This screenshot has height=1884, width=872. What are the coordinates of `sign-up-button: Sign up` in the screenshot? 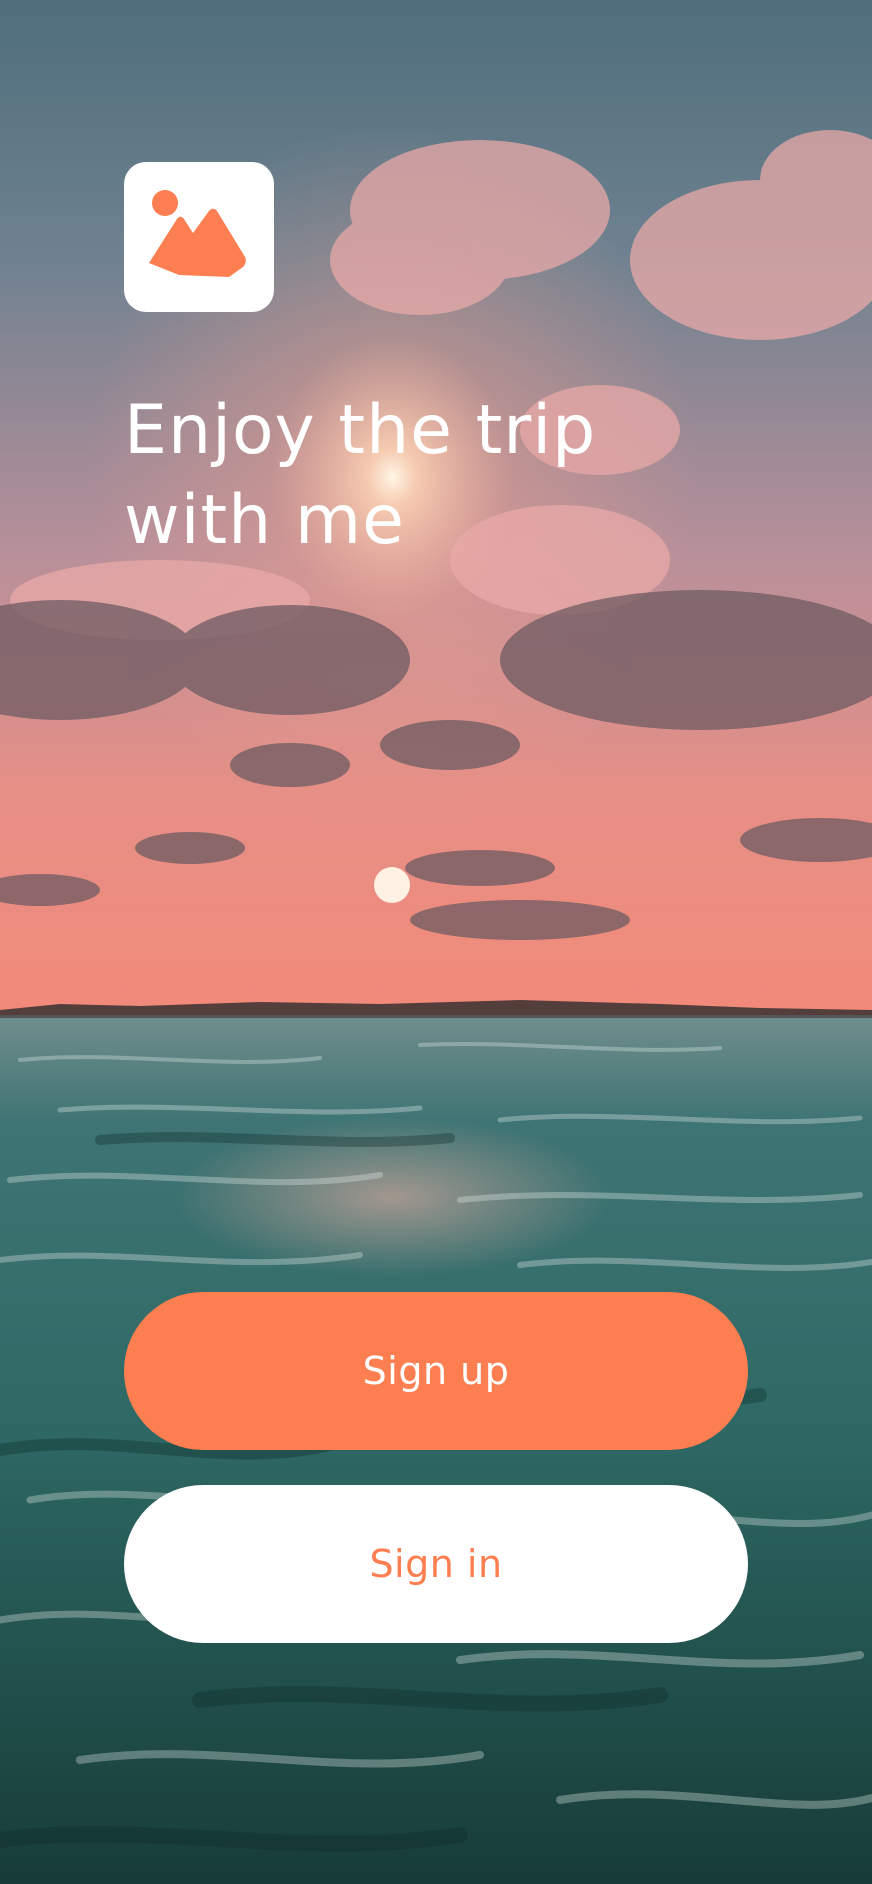 It's located at (436, 1371).